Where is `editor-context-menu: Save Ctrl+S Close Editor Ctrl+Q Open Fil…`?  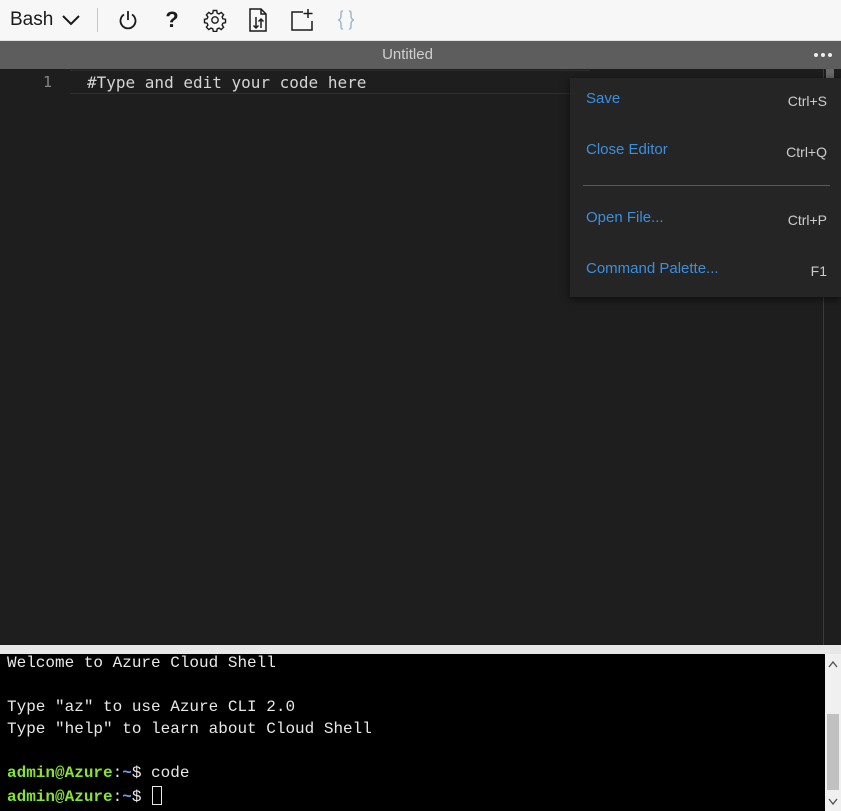
editor-context-menu: Save Ctrl+S Close Editor Ctrl+Q Open Fil… is located at coordinates (705, 187).